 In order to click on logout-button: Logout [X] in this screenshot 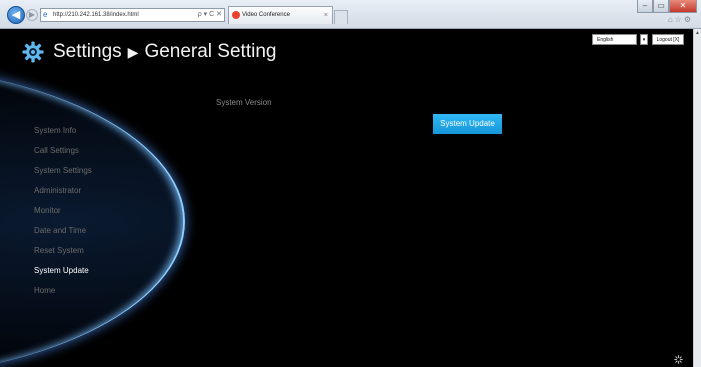, I will do `click(668, 39)`.